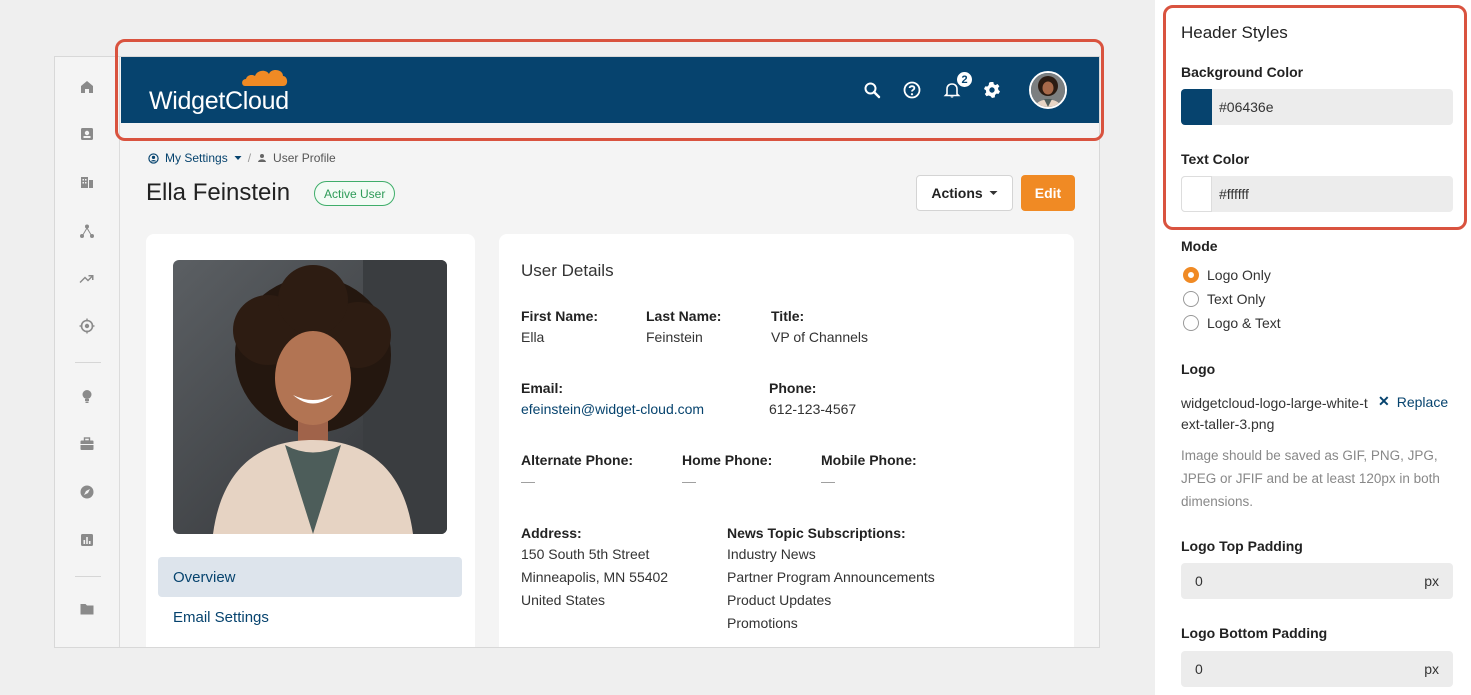  I want to click on replace-label: Replace, so click(1422, 401).